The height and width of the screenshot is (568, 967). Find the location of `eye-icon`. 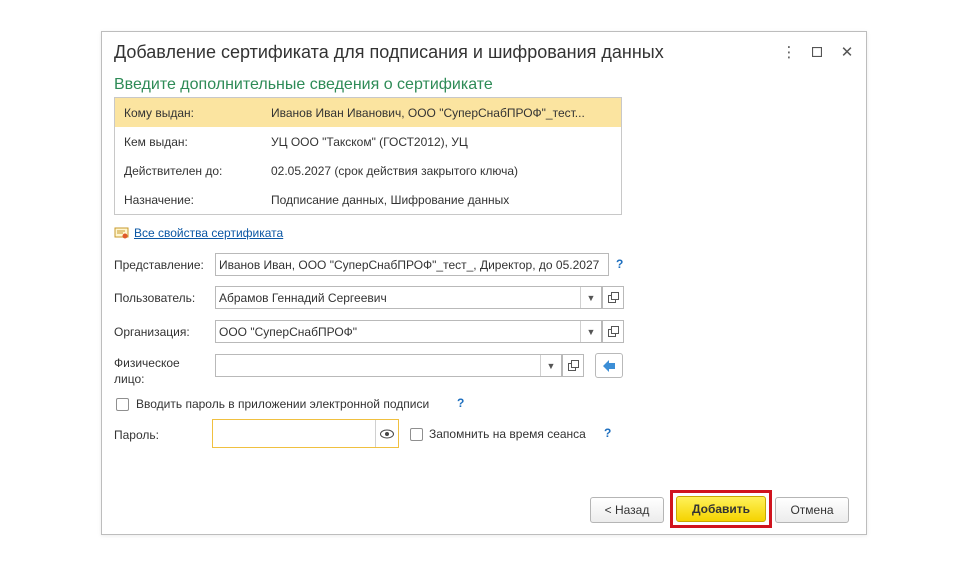

eye-icon is located at coordinates (386, 433).